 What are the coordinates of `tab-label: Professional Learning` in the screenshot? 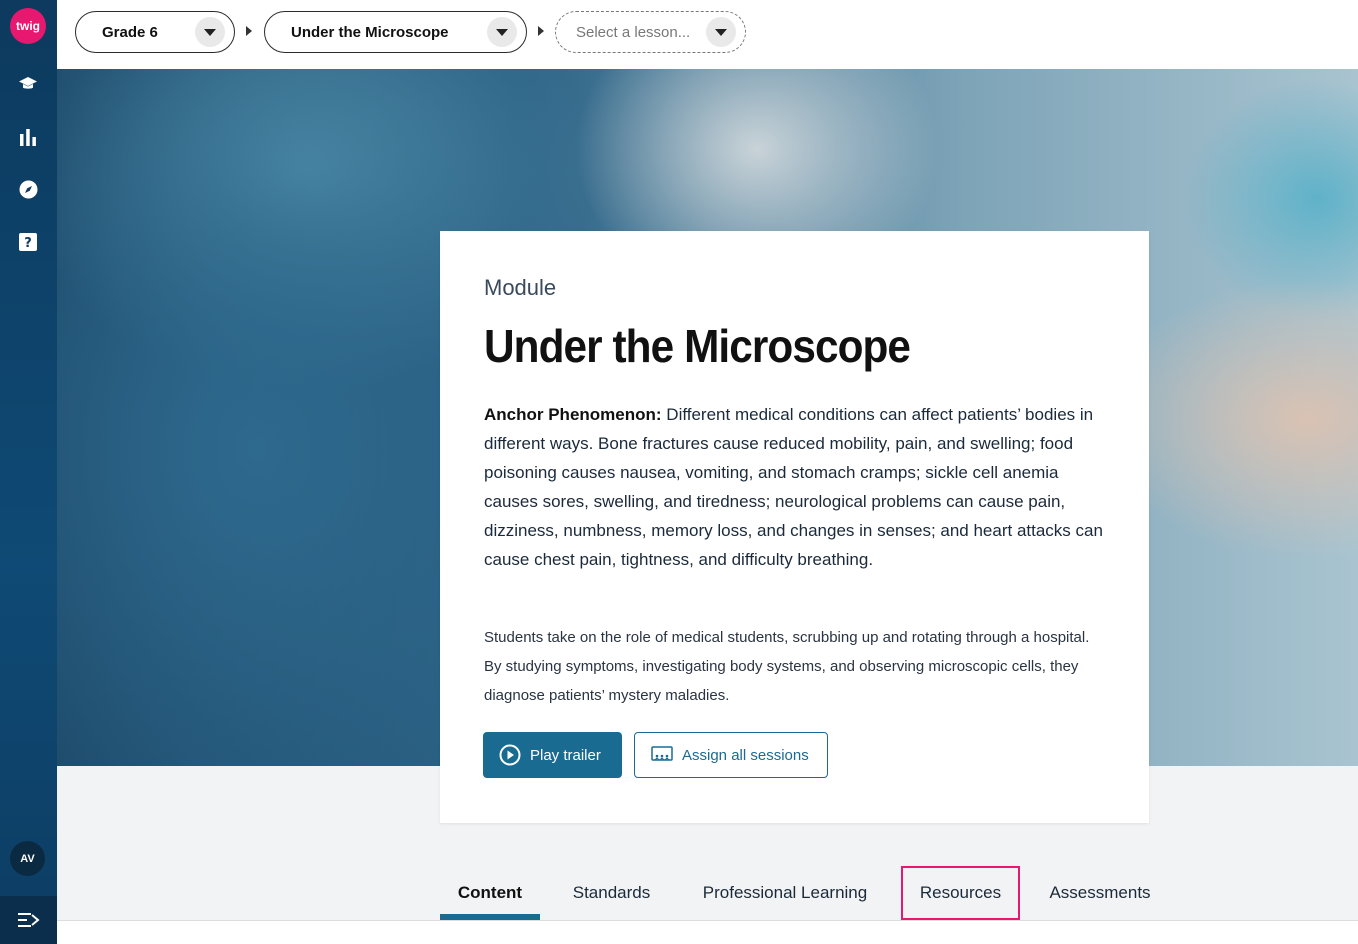 It's located at (785, 892).